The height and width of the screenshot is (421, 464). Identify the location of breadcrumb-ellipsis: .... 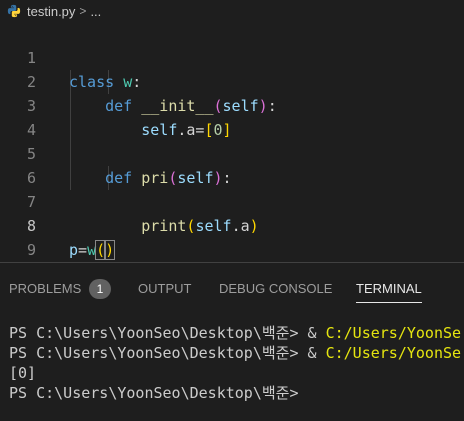
(95, 11).